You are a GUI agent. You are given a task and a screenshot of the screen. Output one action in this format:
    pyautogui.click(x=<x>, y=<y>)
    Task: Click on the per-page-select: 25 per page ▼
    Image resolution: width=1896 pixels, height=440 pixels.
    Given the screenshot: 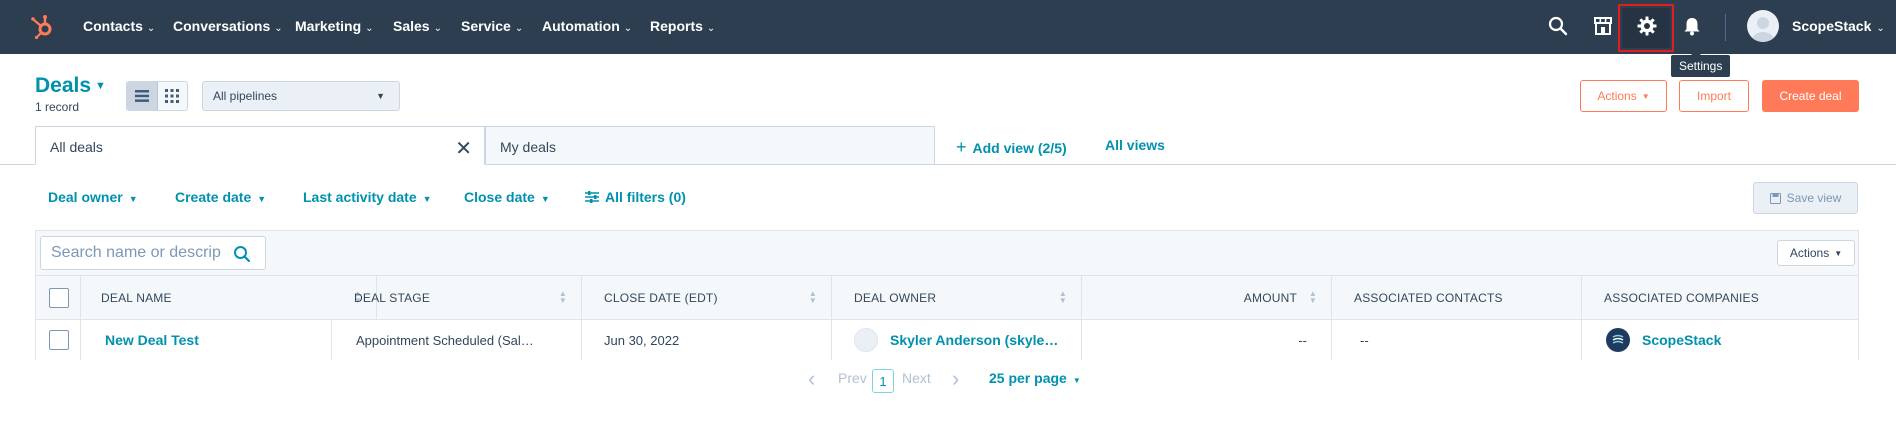 What is the action you would take?
    pyautogui.click(x=1035, y=378)
    